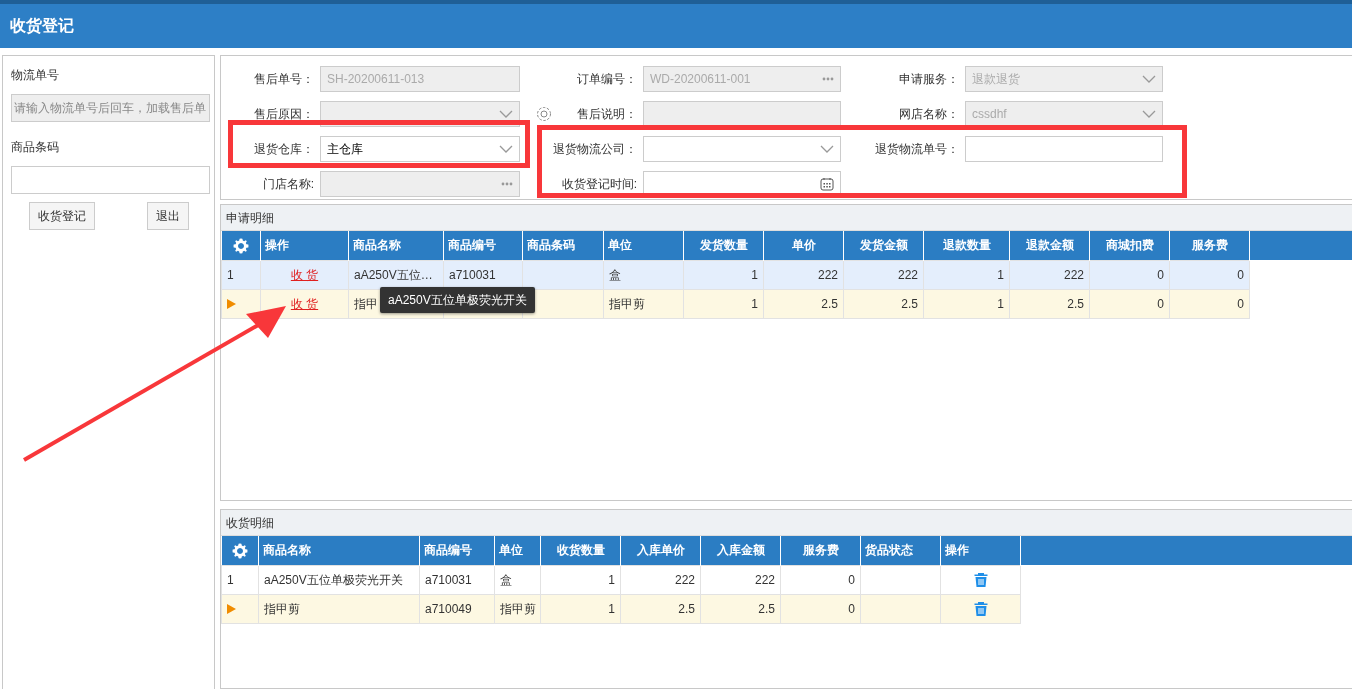  What do you see at coordinates (284, 114) in the screenshot?
I see `field-label: 售后原因：` at bounding box center [284, 114].